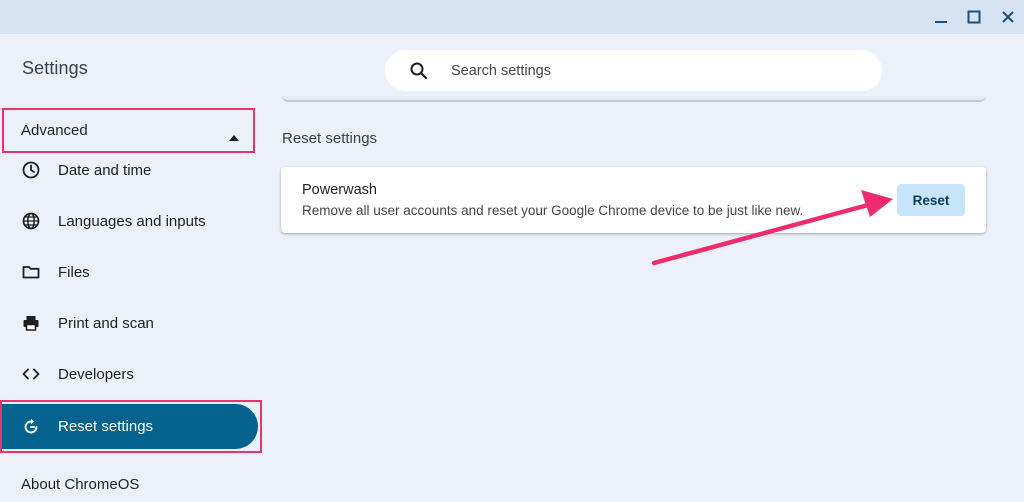 The width and height of the screenshot is (1024, 502). Describe the element at coordinates (31, 221) in the screenshot. I see `globe-icon` at that location.